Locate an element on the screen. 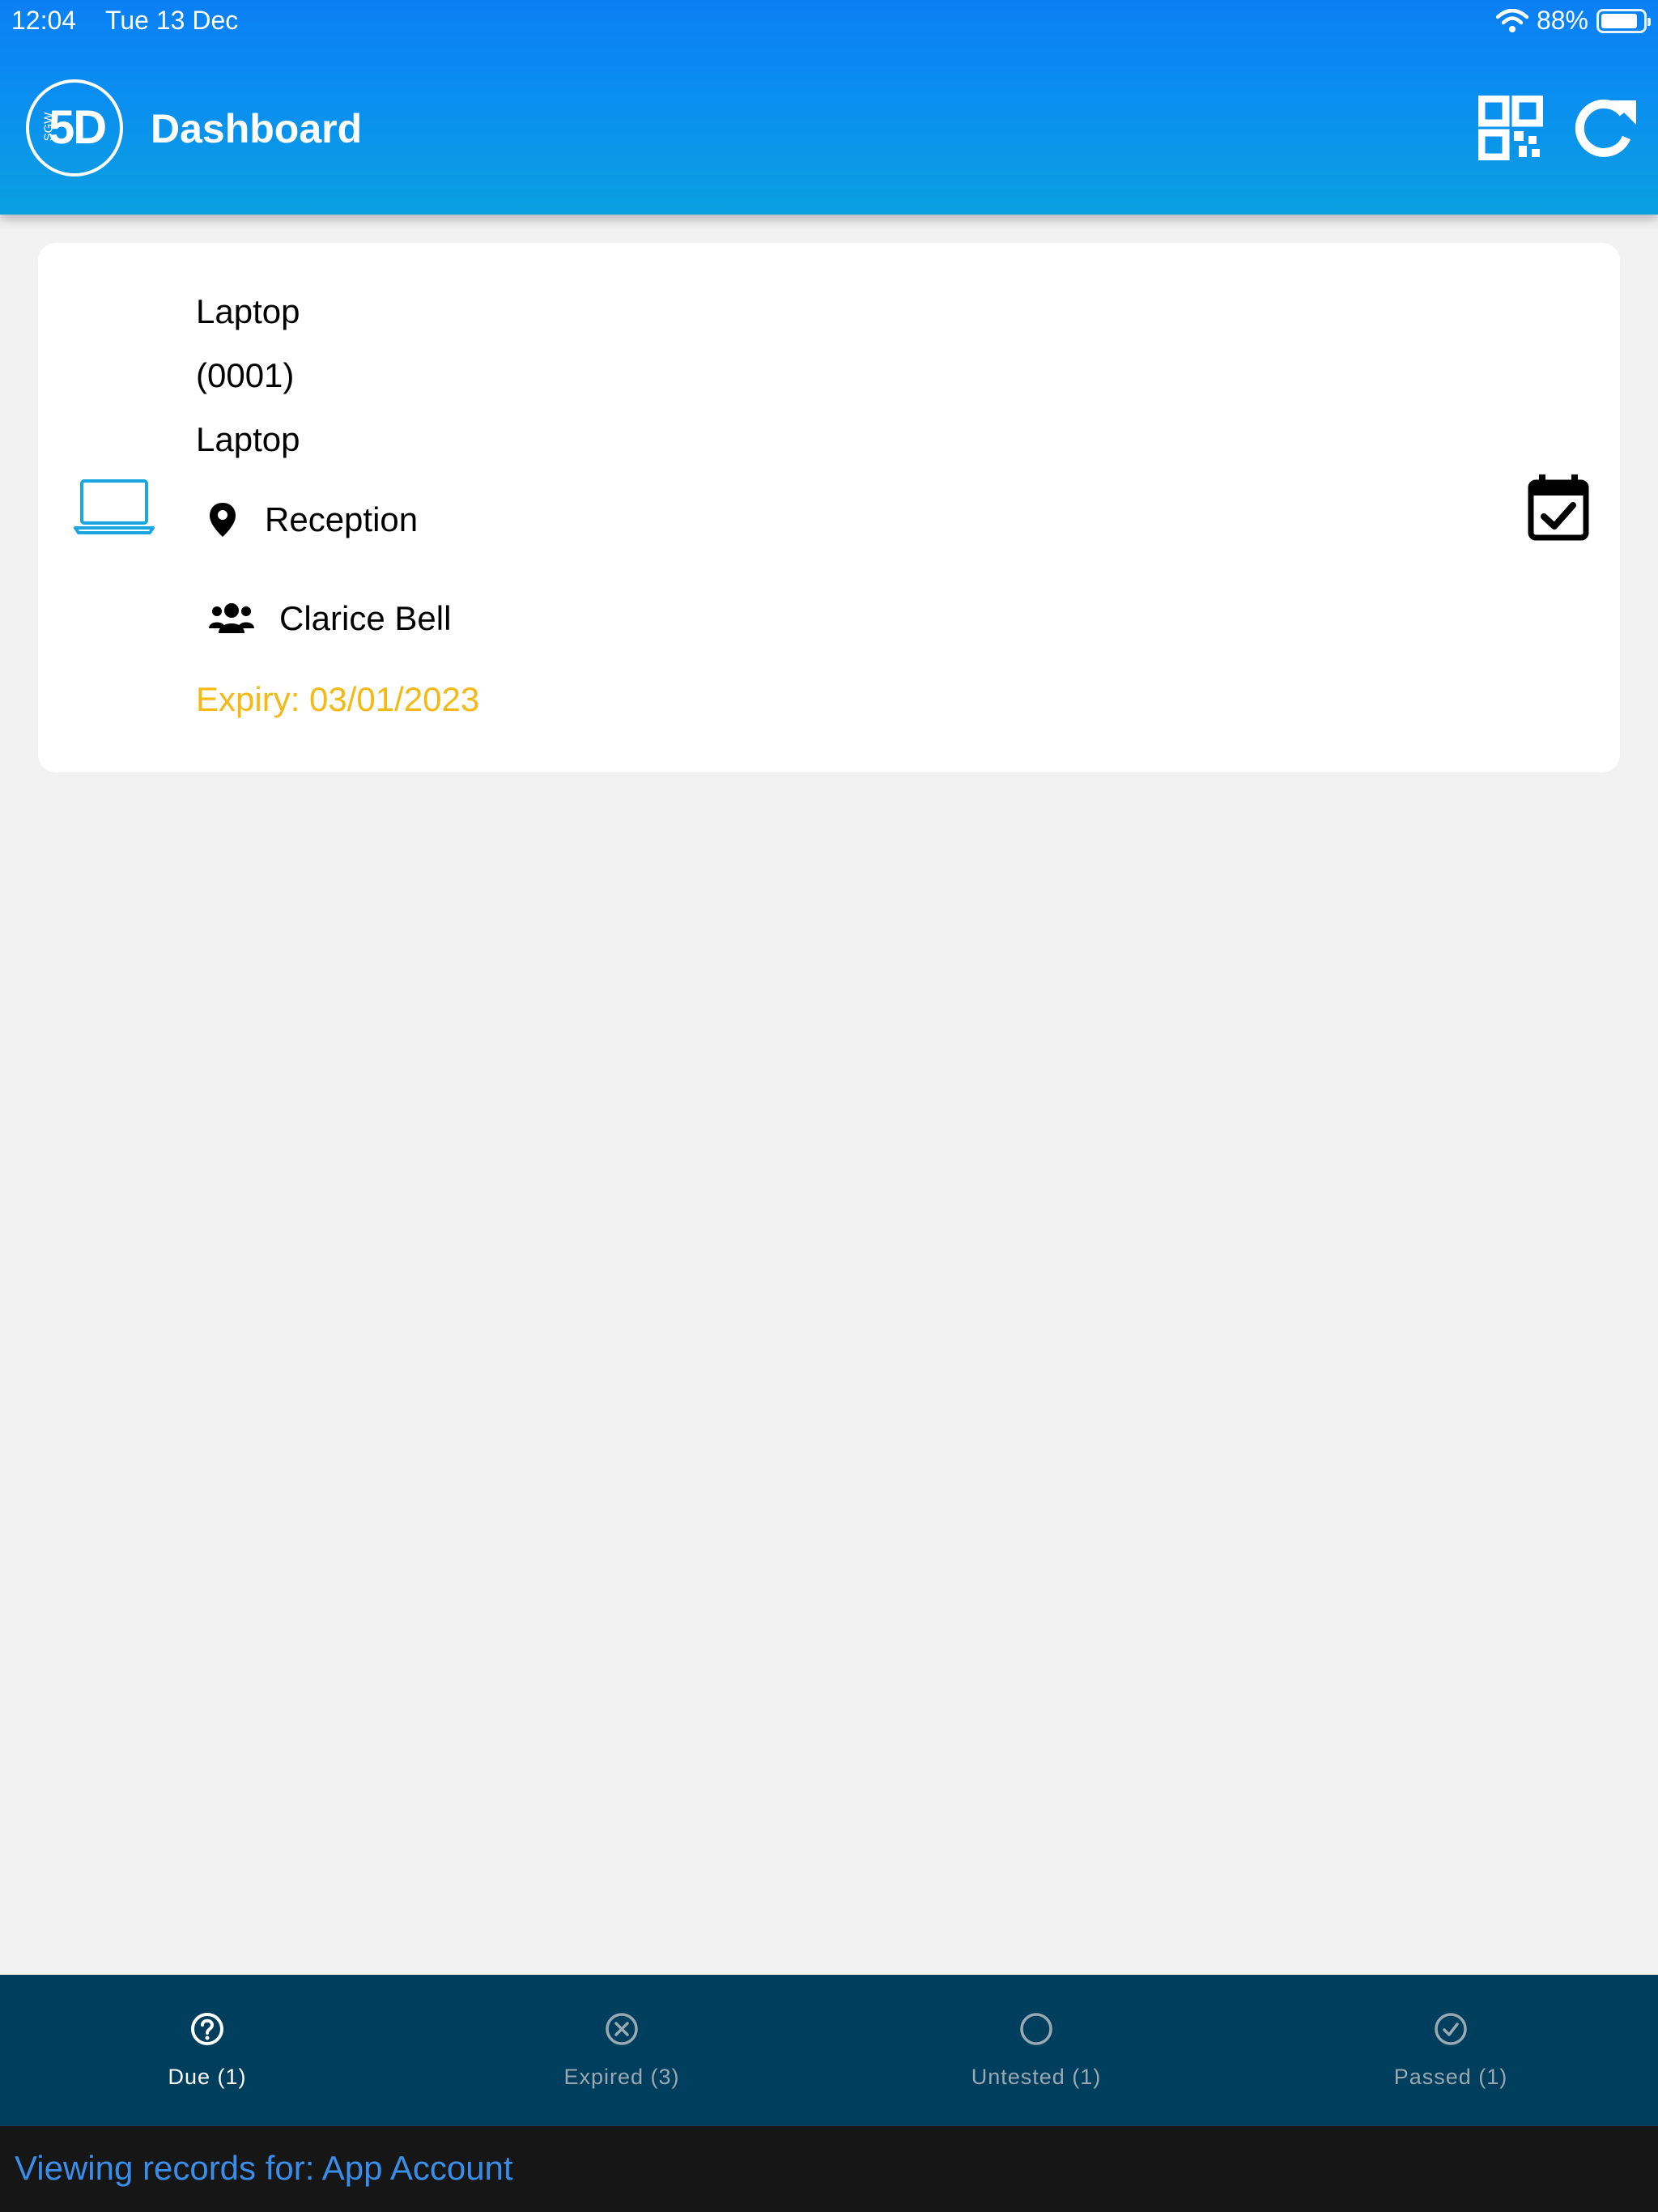 The width and height of the screenshot is (1658, 2212). tab-label-expired: Expired (3) is located at coordinates (621, 2077).